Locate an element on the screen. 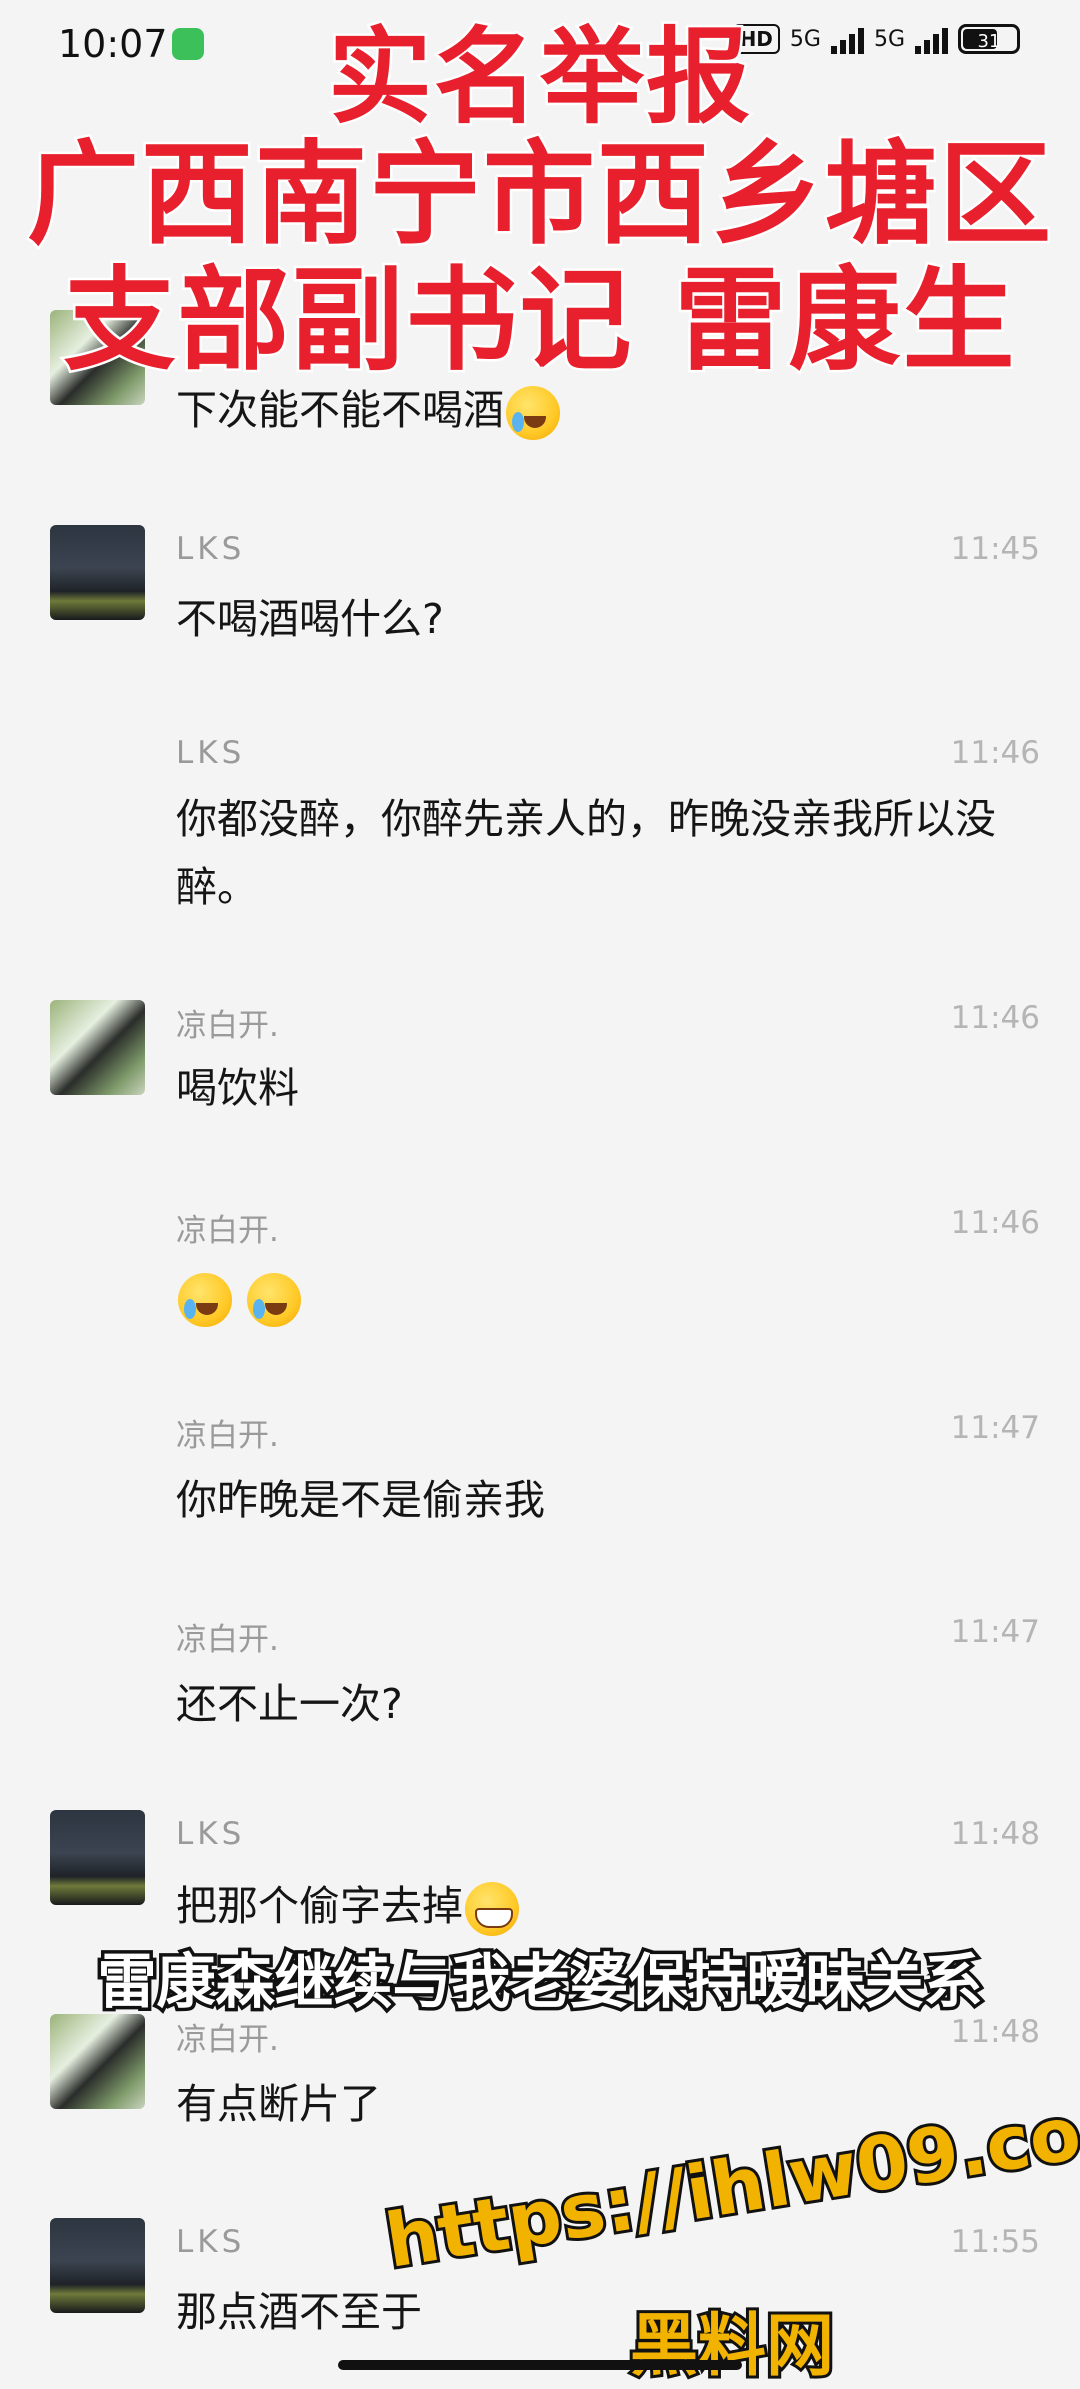 The height and width of the screenshot is (2389, 1080). message-time: 11:55 is located at coordinates (995, 2242).